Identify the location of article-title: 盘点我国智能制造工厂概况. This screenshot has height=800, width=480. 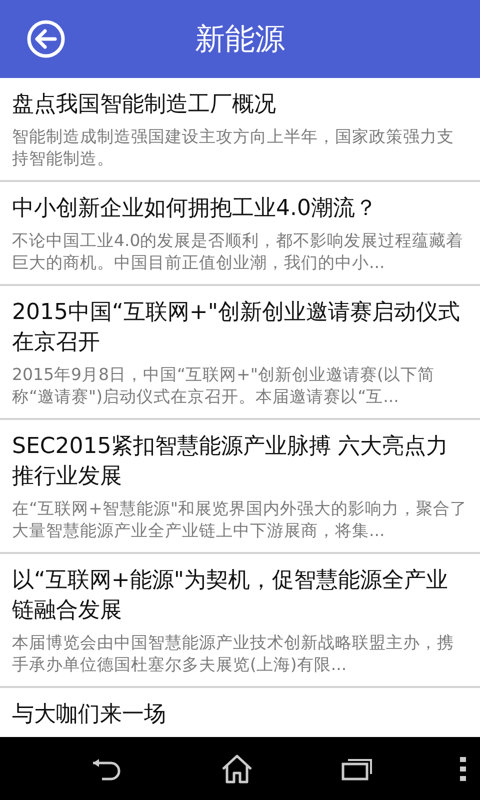
(144, 105).